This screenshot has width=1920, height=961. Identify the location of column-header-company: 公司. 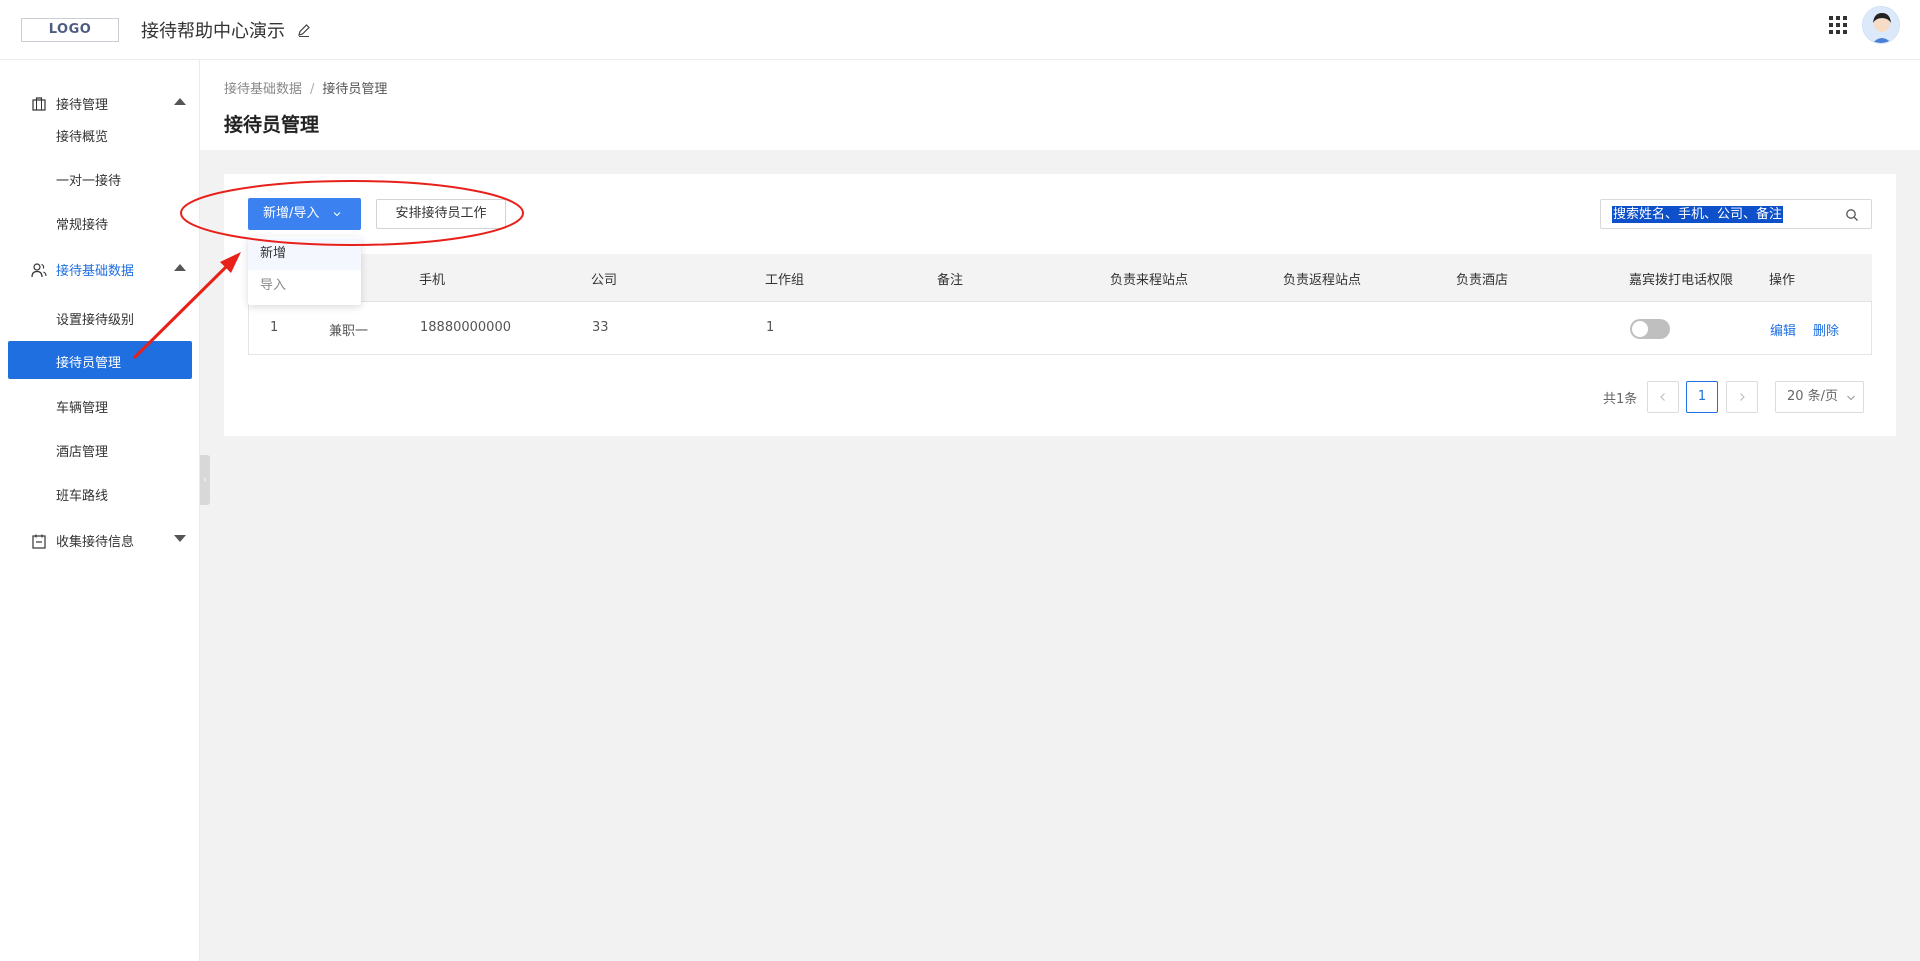
(604, 280).